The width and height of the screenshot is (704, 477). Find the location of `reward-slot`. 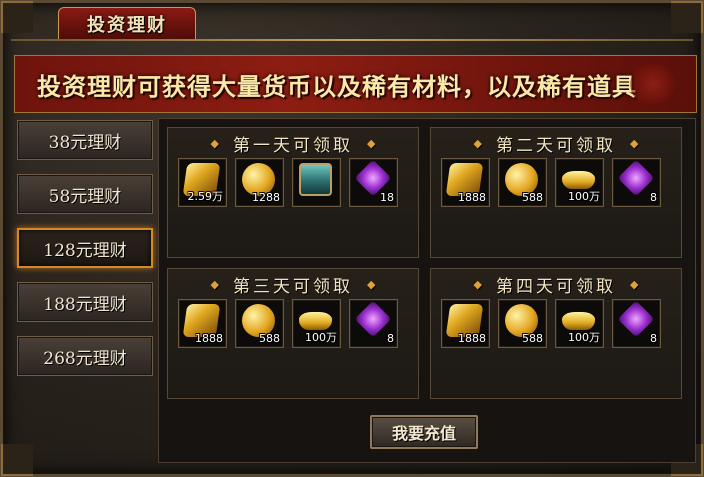

reward-slot is located at coordinates (316, 182).